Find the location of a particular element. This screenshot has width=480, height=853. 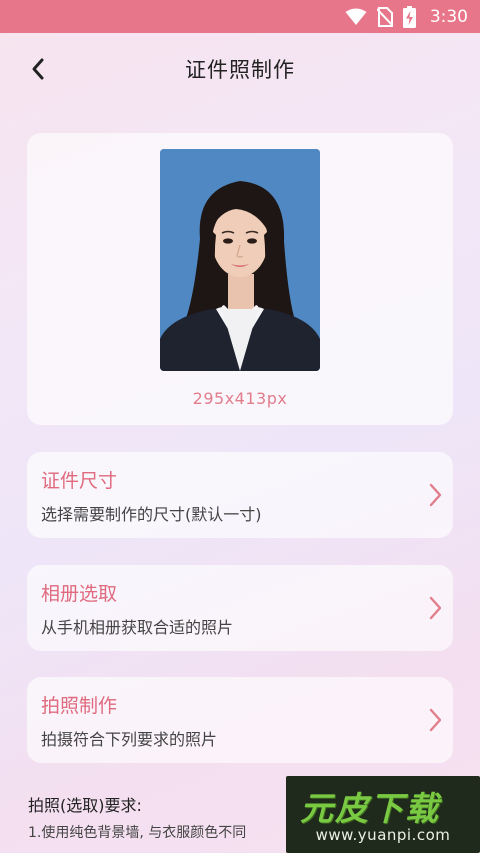

requirement-item: 1.使用纯色背景墙, 与衣服颜色不同 is located at coordinates (137, 833).